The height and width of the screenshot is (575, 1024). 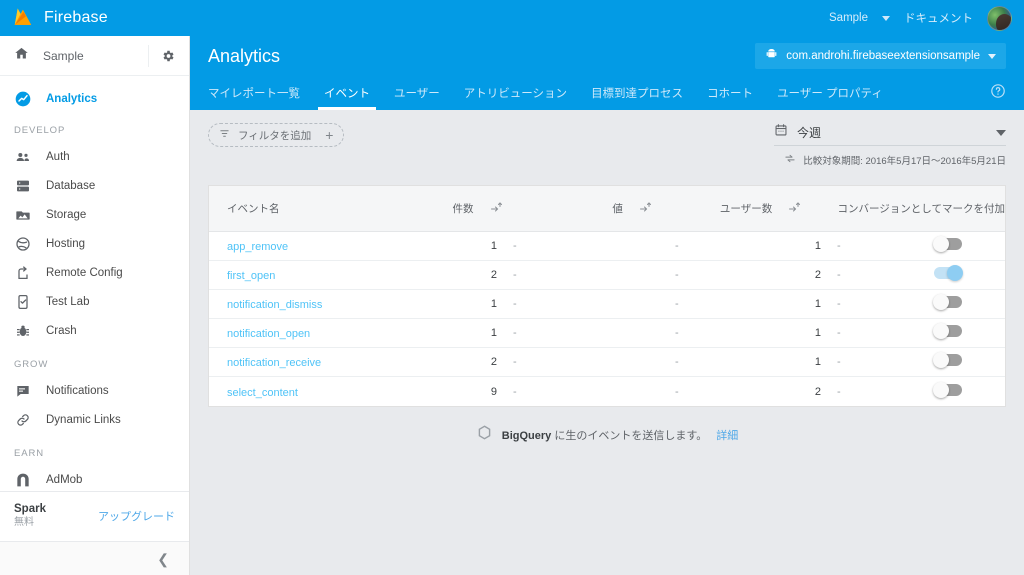 I want to click on filter-icon, so click(x=224, y=135).